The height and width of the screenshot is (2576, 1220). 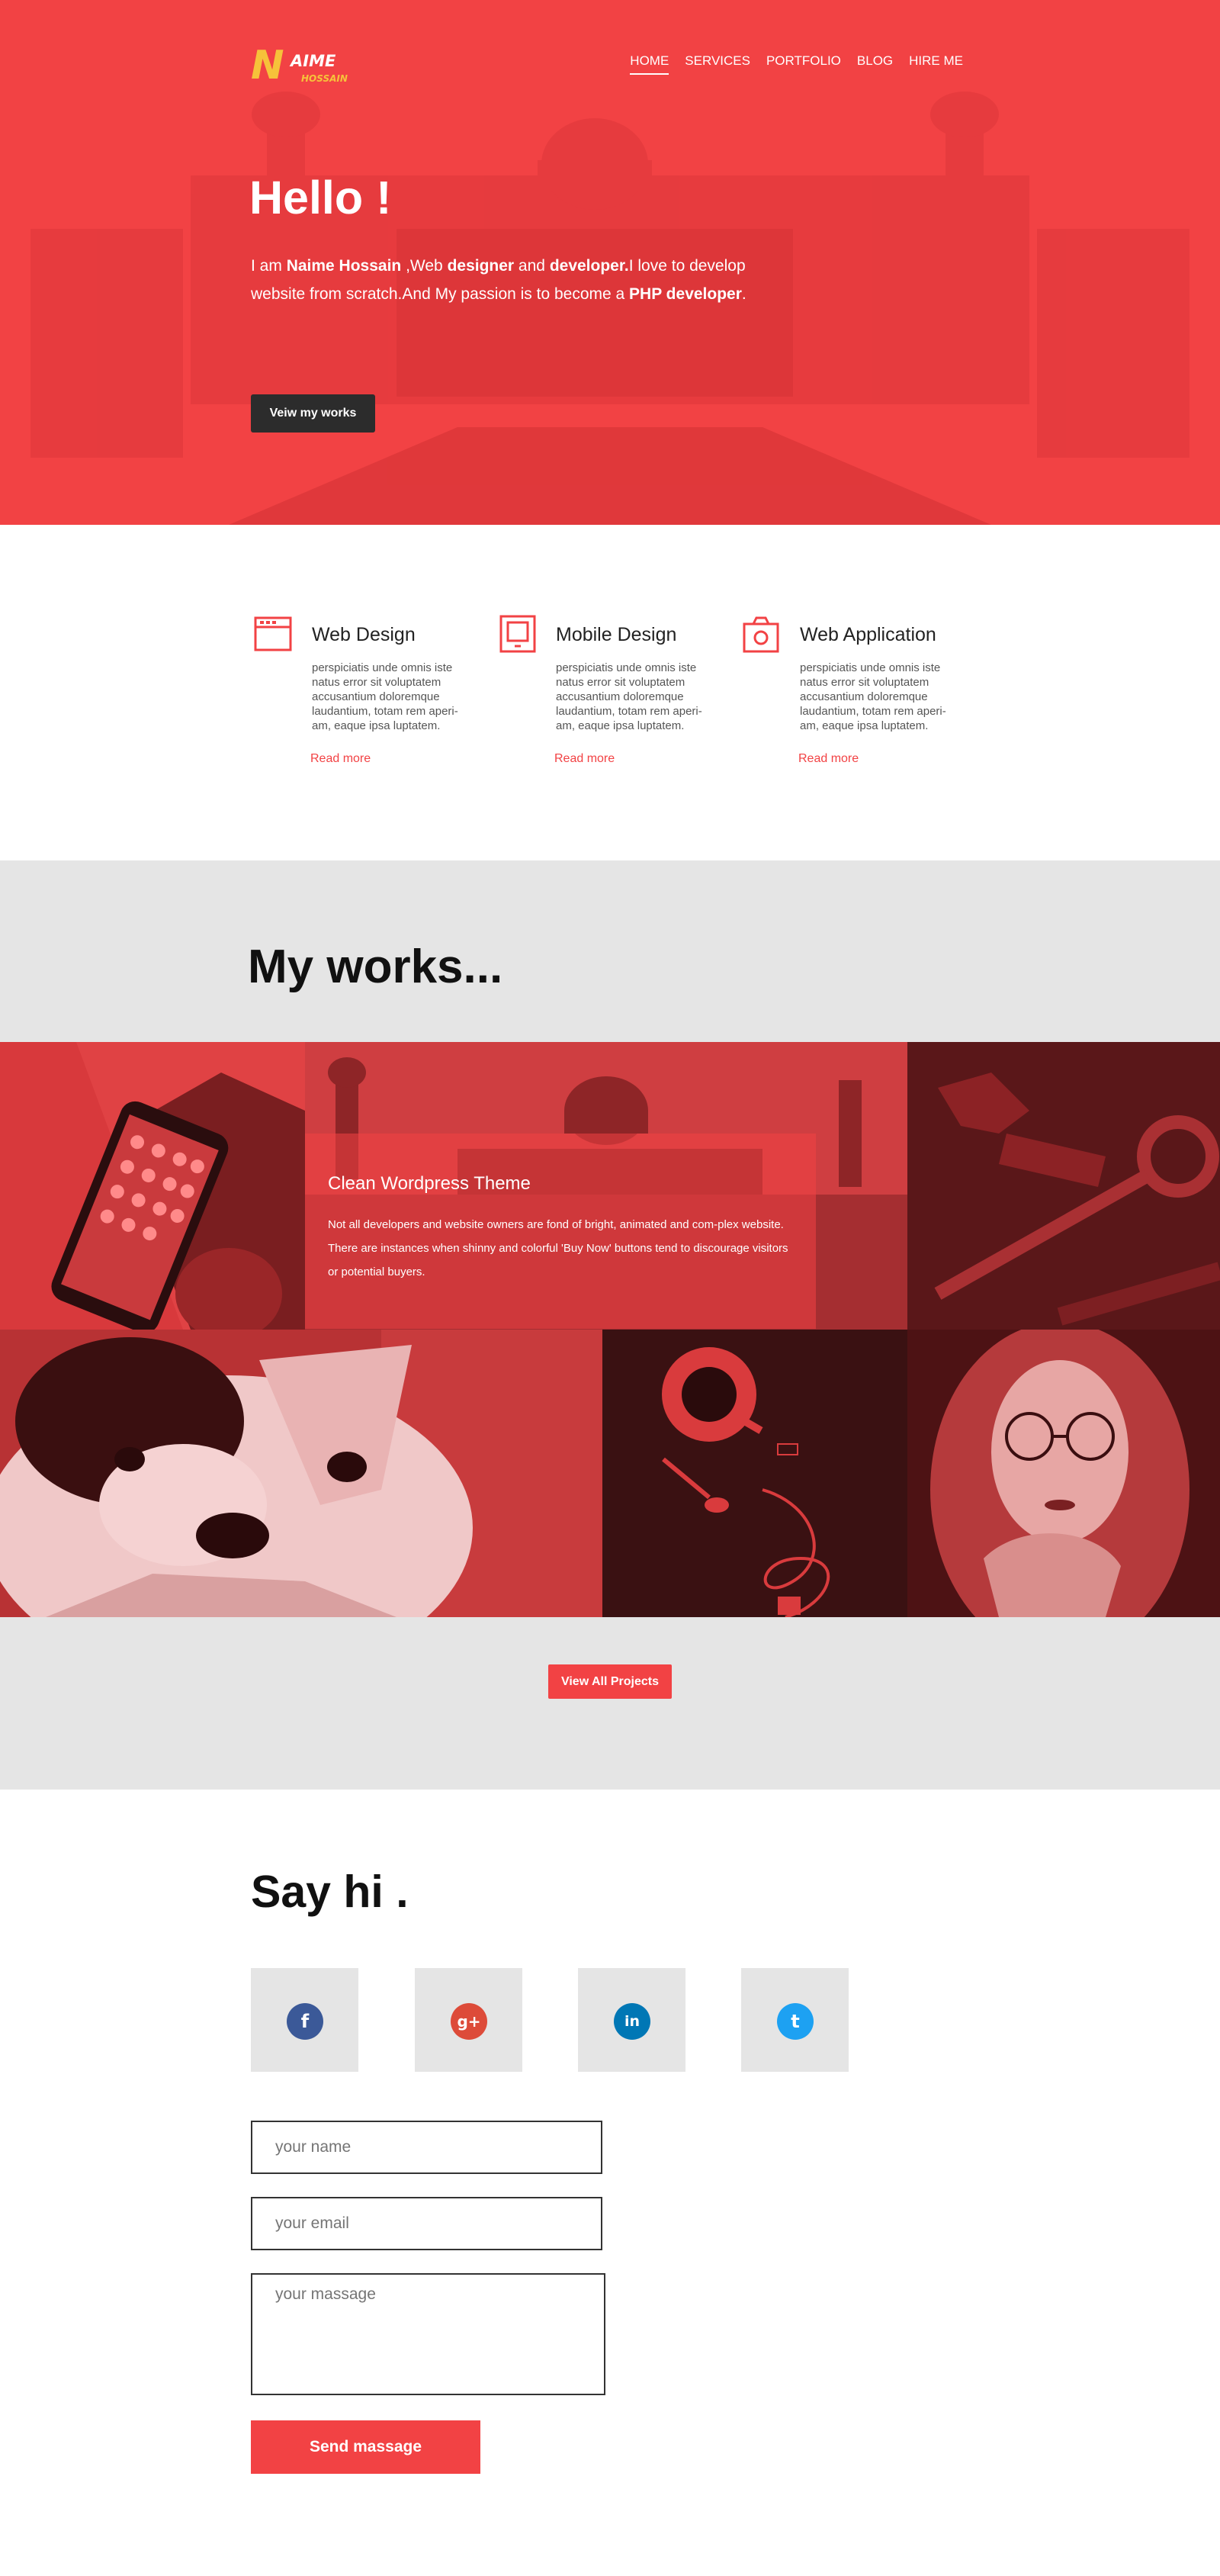 I want to click on google-plus-icon: g+, so click(x=469, y=2022).